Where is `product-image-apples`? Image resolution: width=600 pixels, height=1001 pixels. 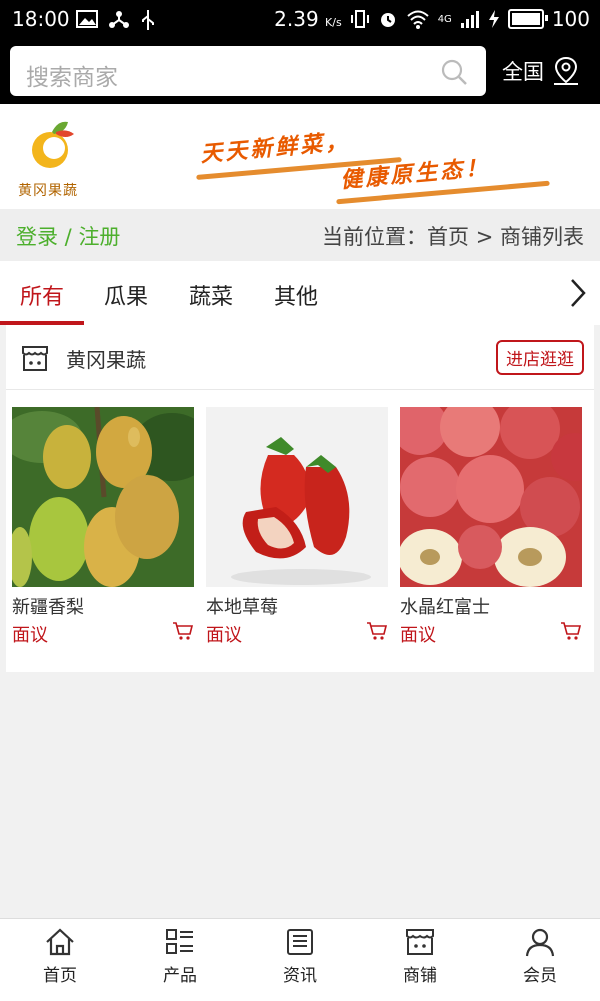
product-image-apples is located at coordinates (491, 497).